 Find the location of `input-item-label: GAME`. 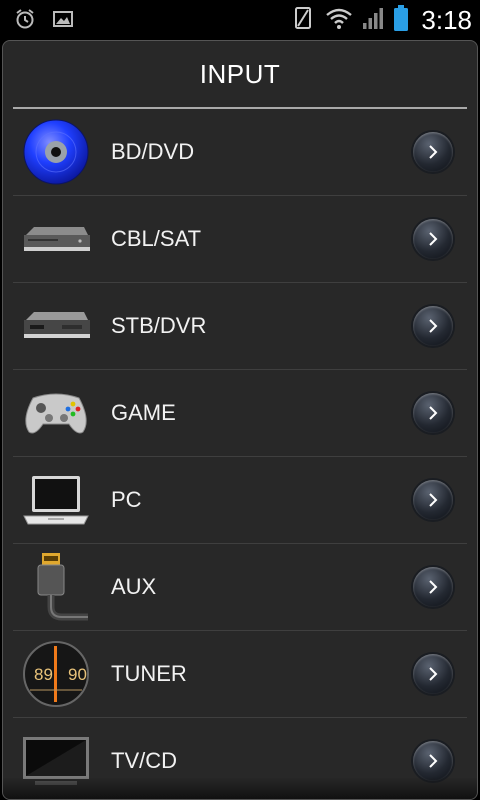

input-item-label: GAME is located at coordinates (143, 412).